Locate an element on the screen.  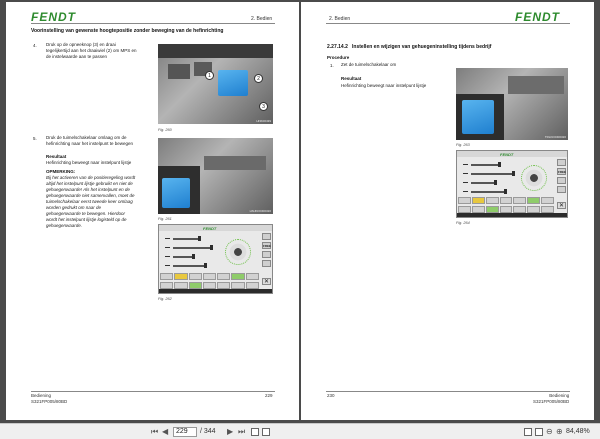
first-page-button: ⏮ is located at coordinates (154, 431).